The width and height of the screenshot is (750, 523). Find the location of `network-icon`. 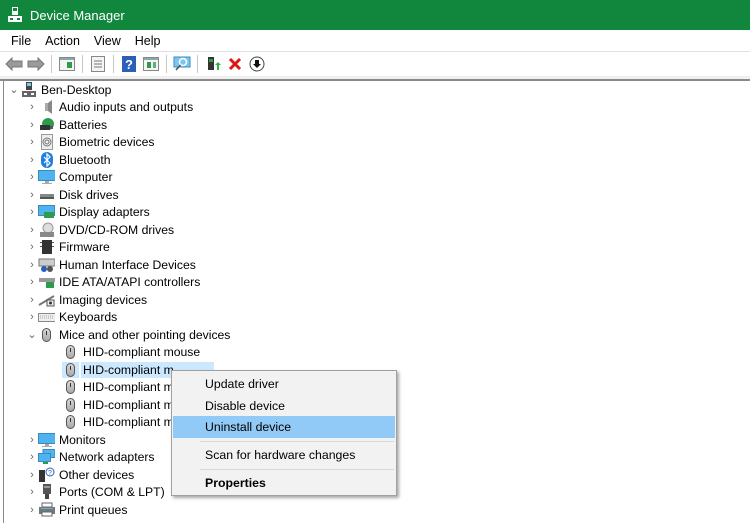

network-icon is located at coordinates (46, 457).